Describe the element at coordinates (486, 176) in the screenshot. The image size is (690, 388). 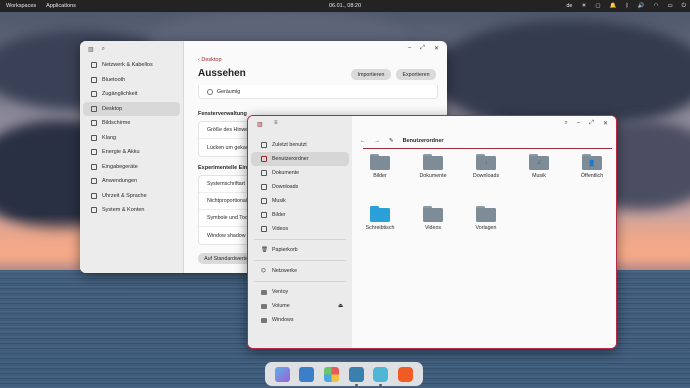
I see `folder-label: Downloads` at that location.